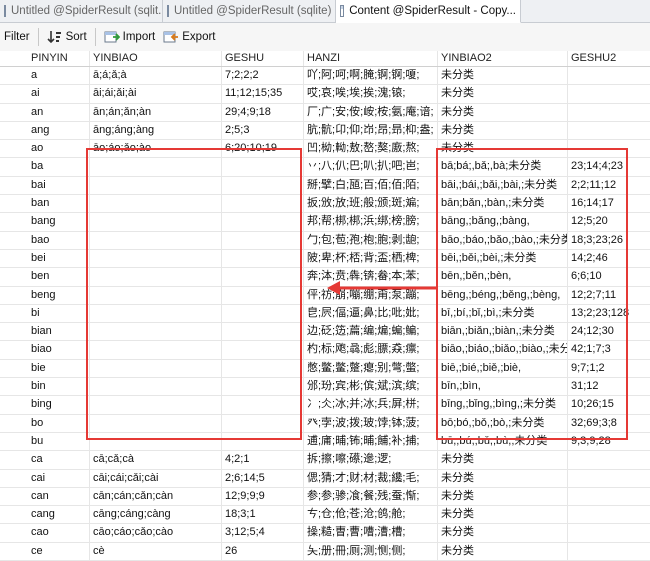  Describe the element at coordinates (59, 222) in the screenshot. I see `cell-pinyin: bang` at that location.